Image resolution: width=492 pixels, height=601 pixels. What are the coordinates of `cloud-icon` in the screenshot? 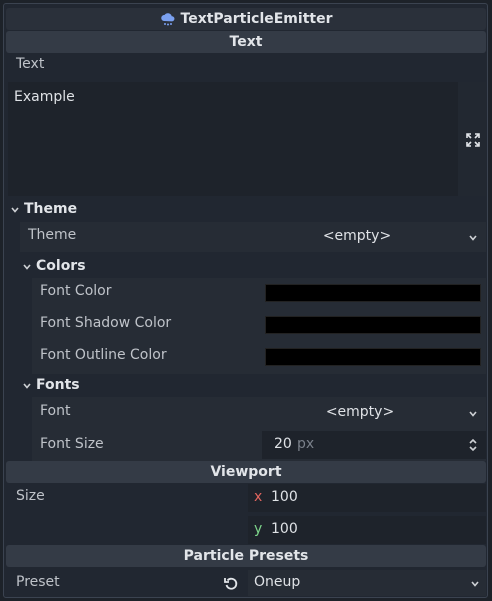 It's located at (167, 19).